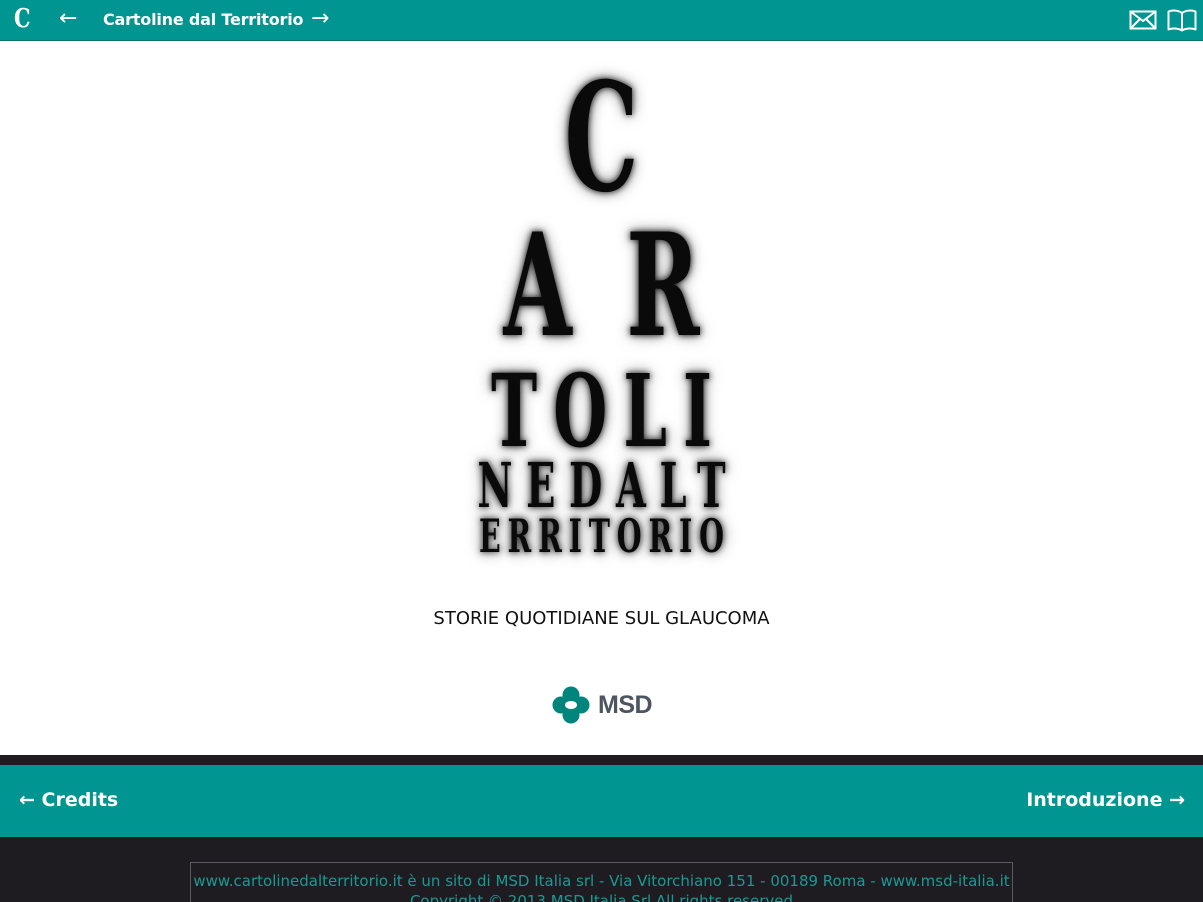 This screenshot has width=1203, height=902. What do you see at coordinates (68, 800) in the screenshot?
I see `credits-link: ← Credits` at bounding box center [68, 800].